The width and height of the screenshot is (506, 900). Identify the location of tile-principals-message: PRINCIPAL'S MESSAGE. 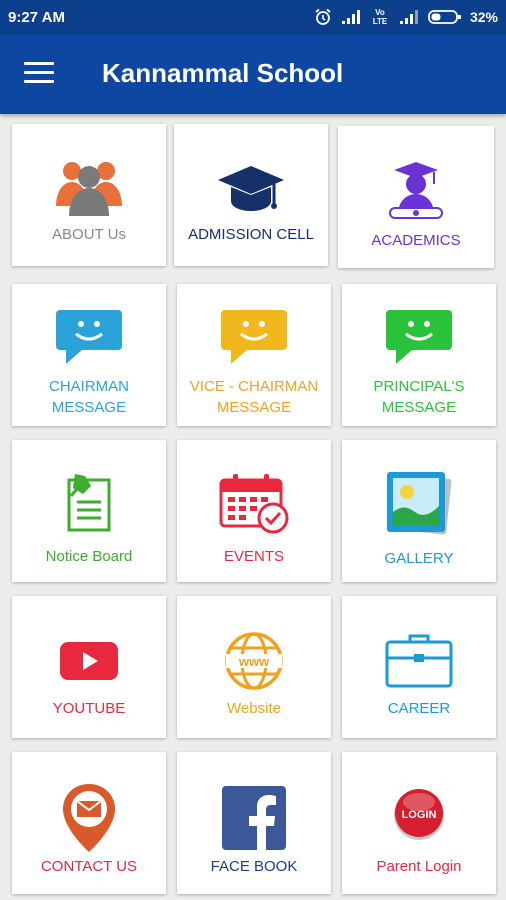
(419, 355).